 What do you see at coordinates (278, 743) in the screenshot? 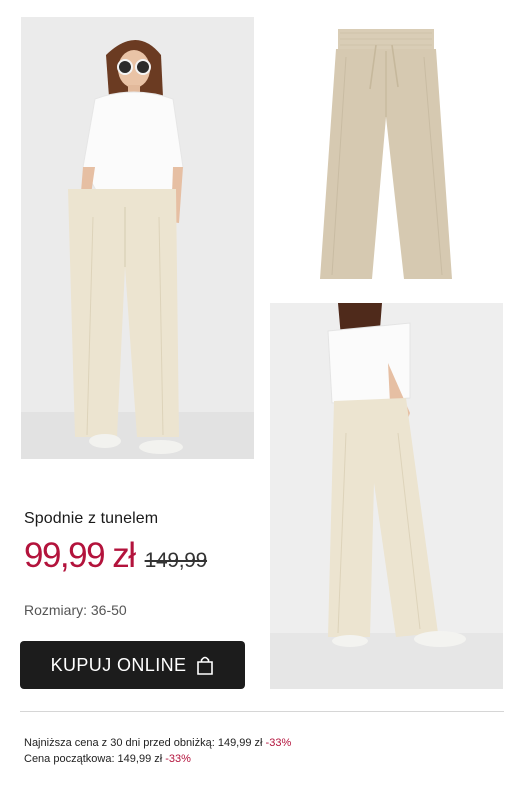
I see `lowest-price-discount: -33%` at bounding box center [278, 743].